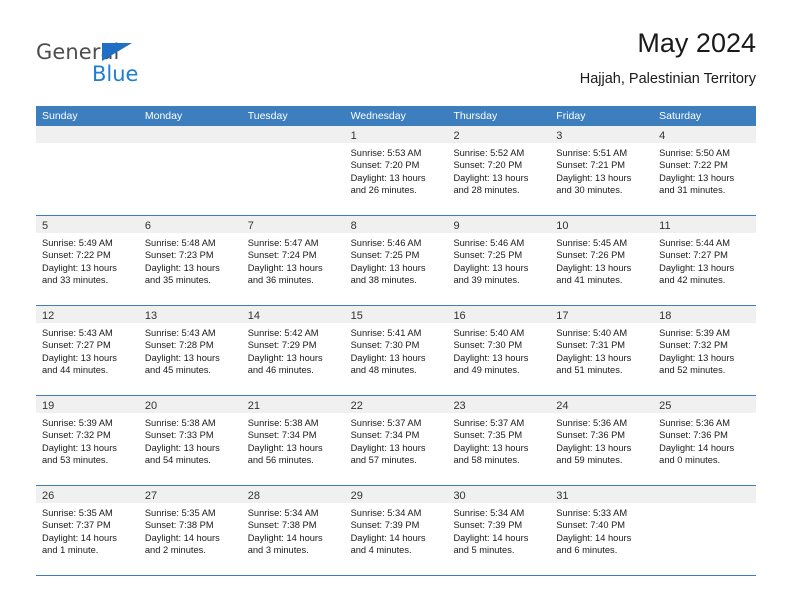  I want to click on day-detail-line: and 49 minutes., so click(486, 370).